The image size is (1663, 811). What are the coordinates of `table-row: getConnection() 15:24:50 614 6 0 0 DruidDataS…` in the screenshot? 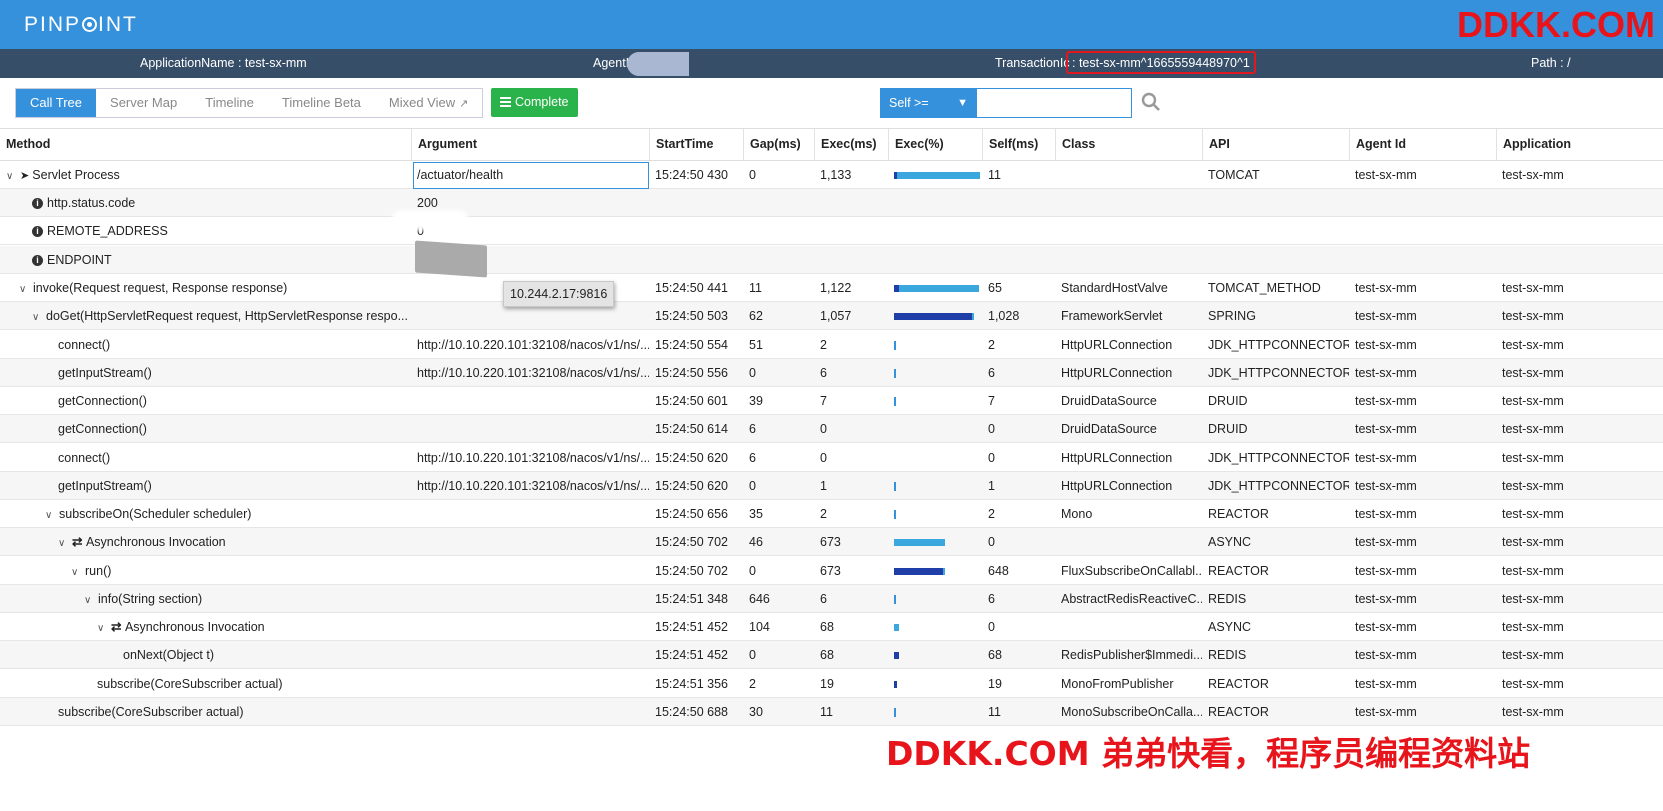 It's located at (831, 429).